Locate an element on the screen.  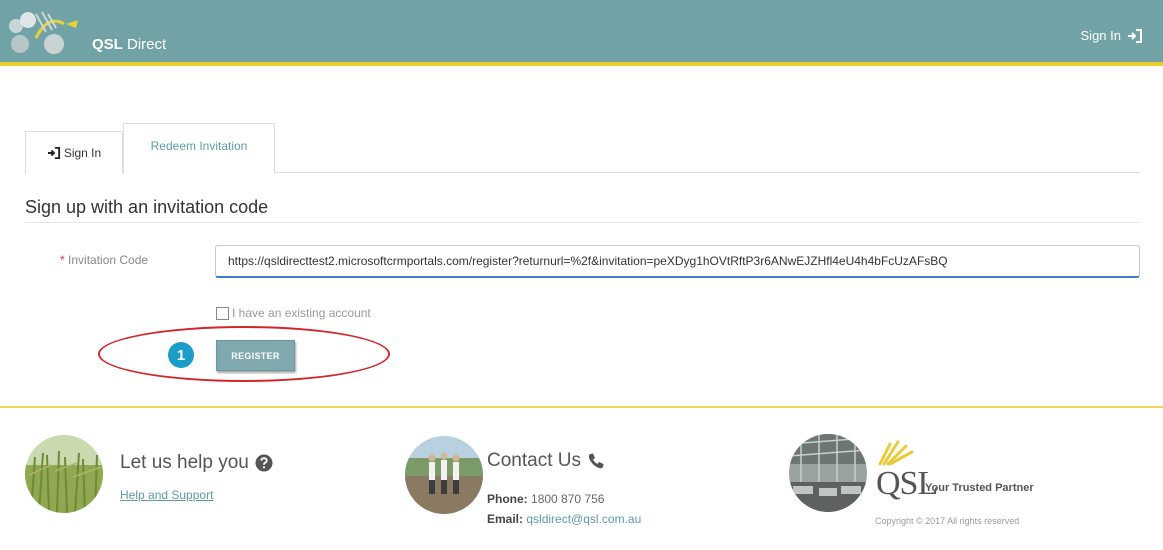
help-and-support-link: Help and Support is located at coordinates (166, 495).